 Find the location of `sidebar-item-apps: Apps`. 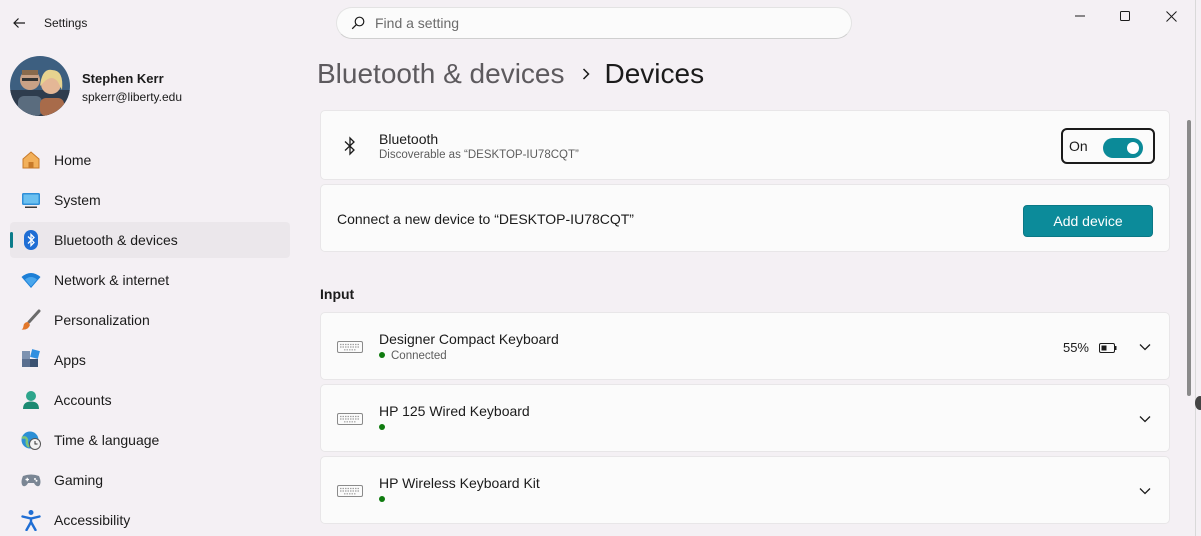

sidebar-item-apps: Apps is located at coordinates (150, 360).